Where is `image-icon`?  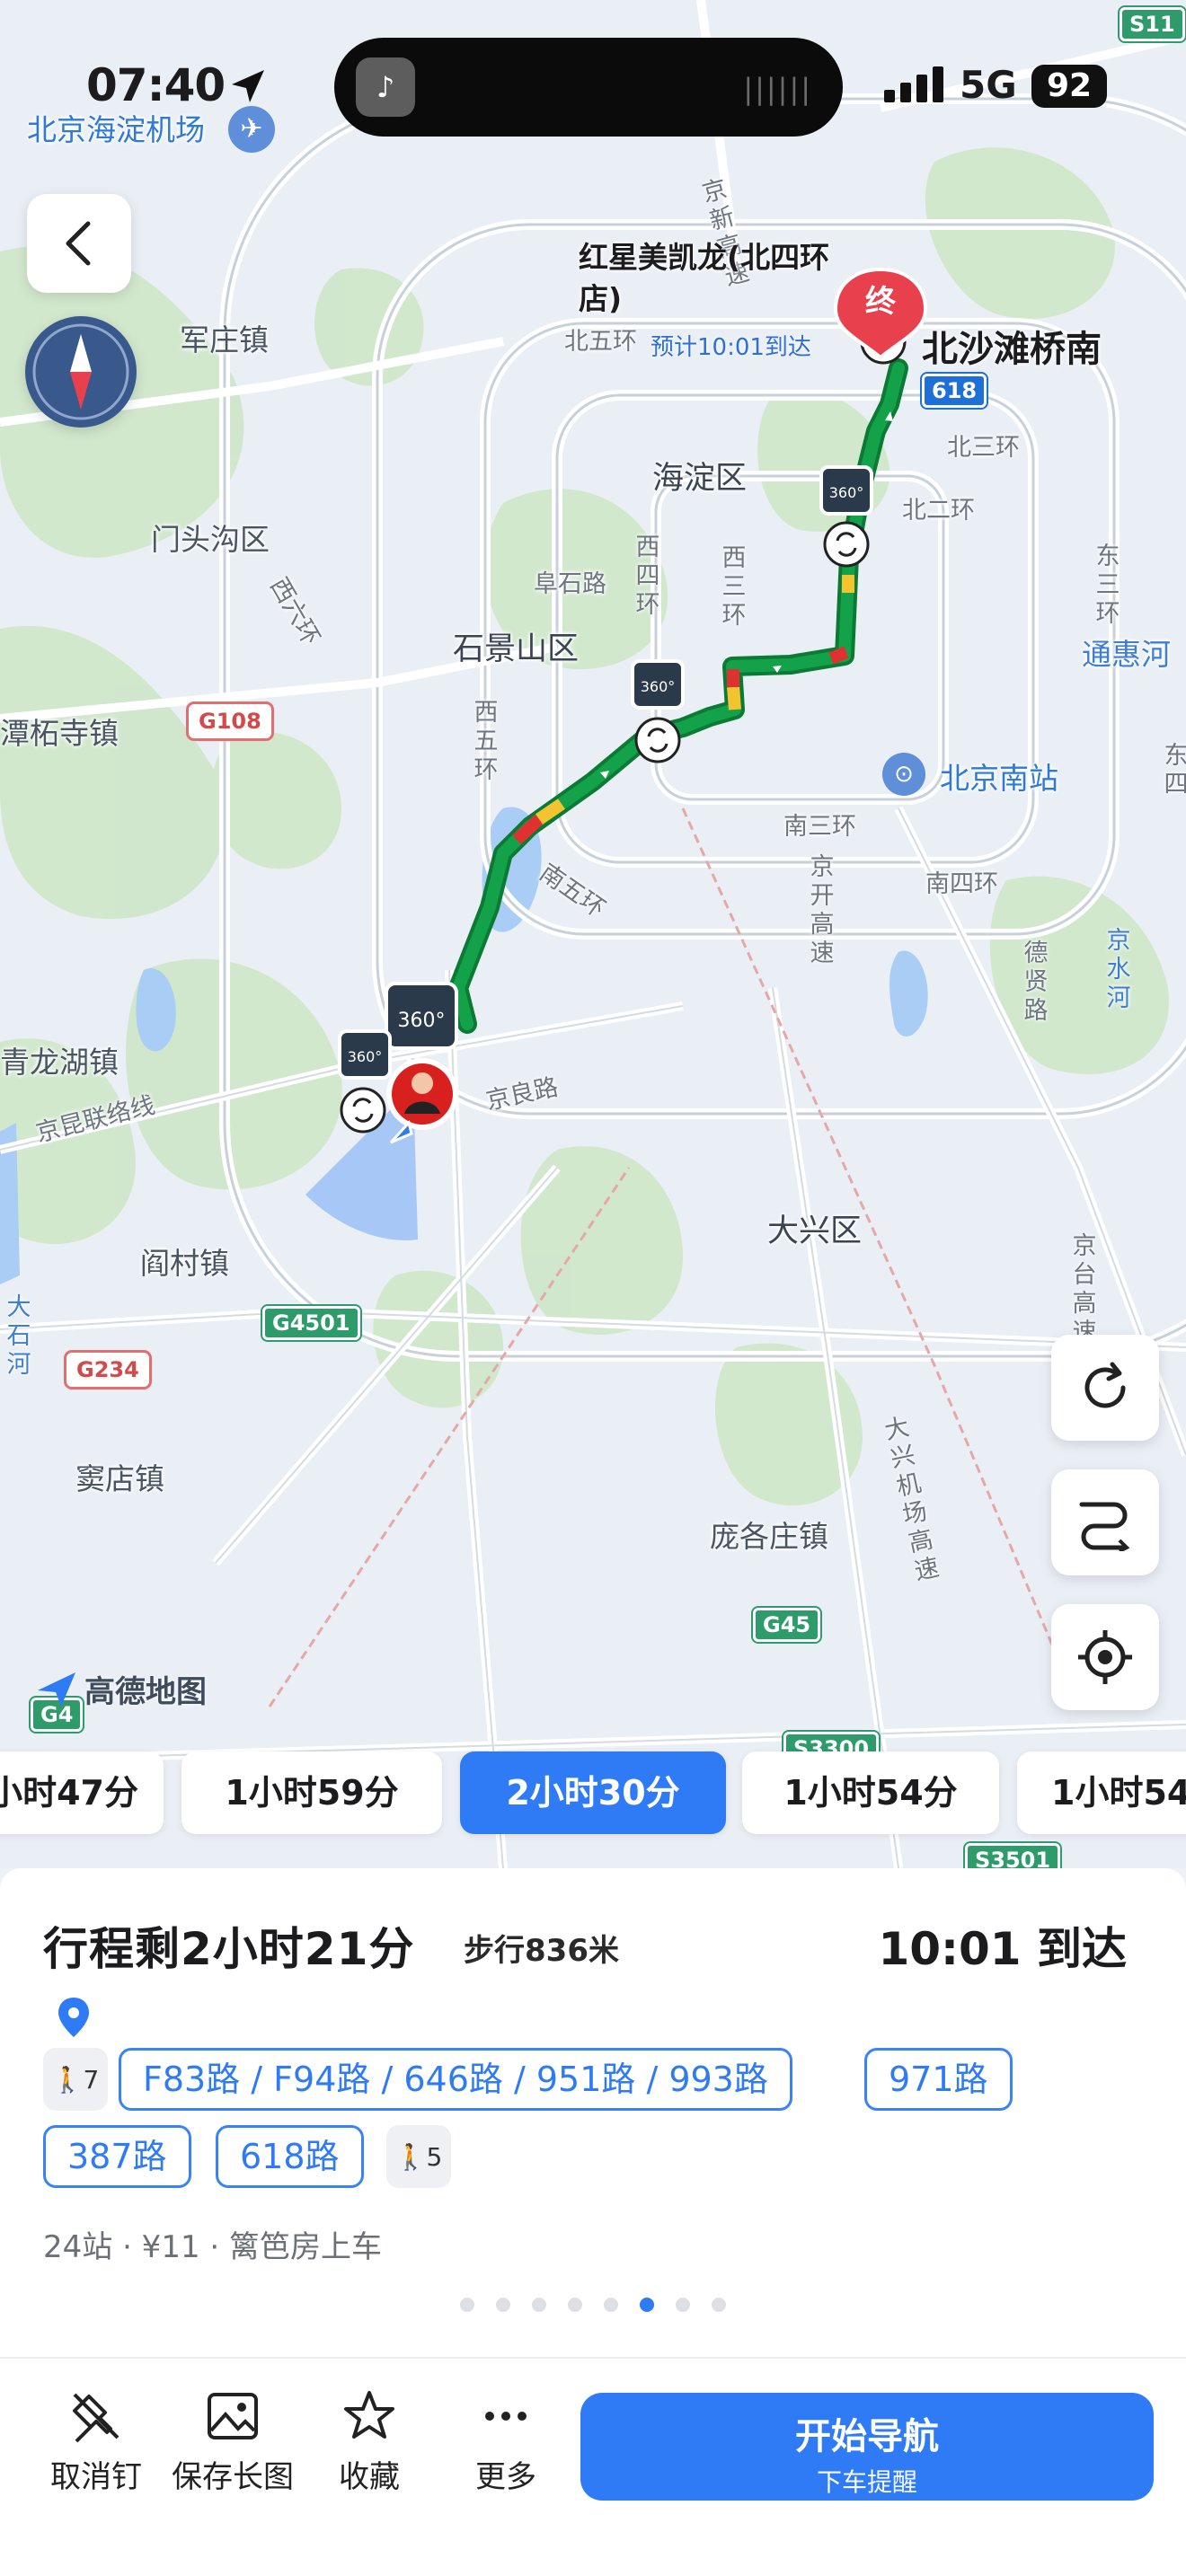 image-icon is located at coordinates (233, 2416).